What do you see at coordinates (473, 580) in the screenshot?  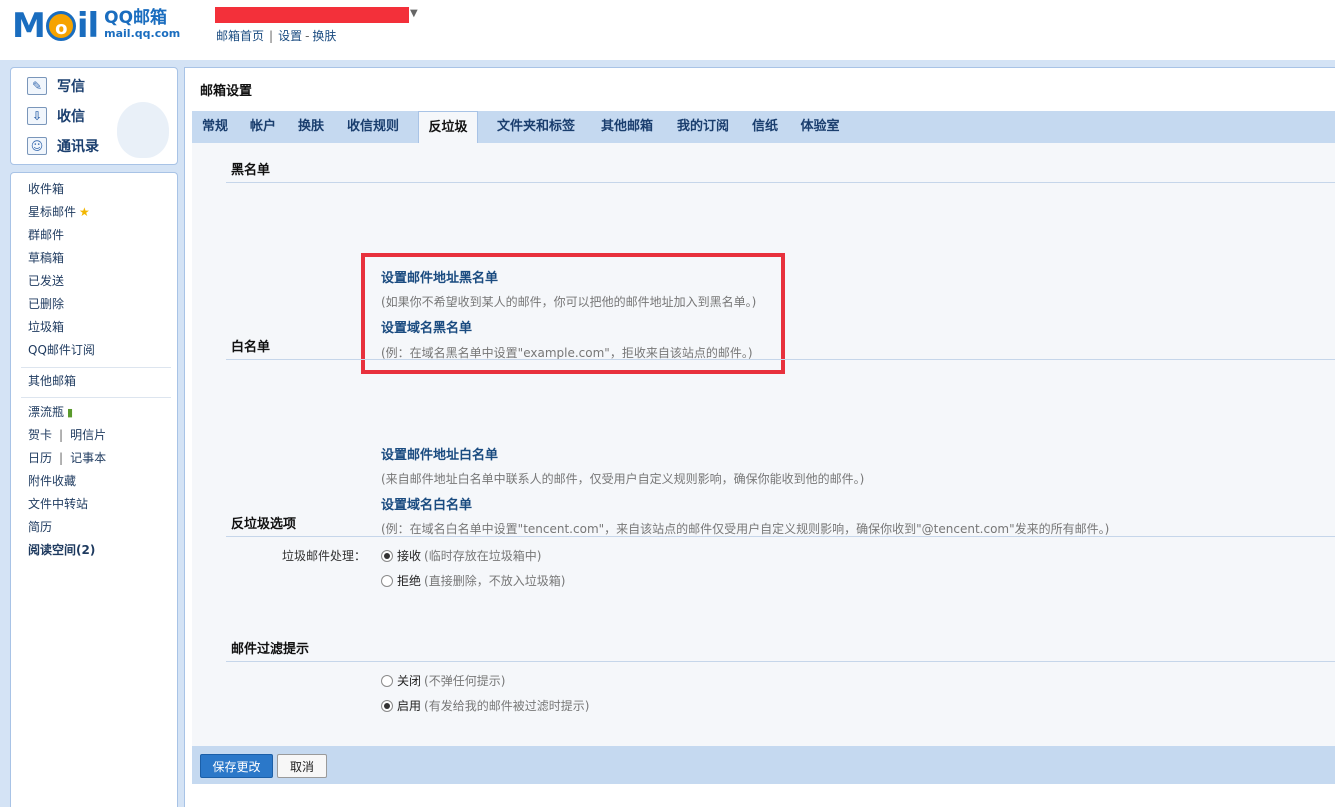 I see `spam-reject-radio: 拒绝 (直接删除，不放入垃圾箱)` at bounding box center [473, 580].